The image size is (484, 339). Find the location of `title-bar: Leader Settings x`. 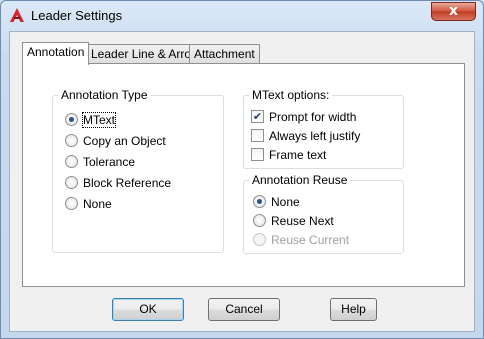

title-bar: Leader Settings x is located at coordinates (242, 16).